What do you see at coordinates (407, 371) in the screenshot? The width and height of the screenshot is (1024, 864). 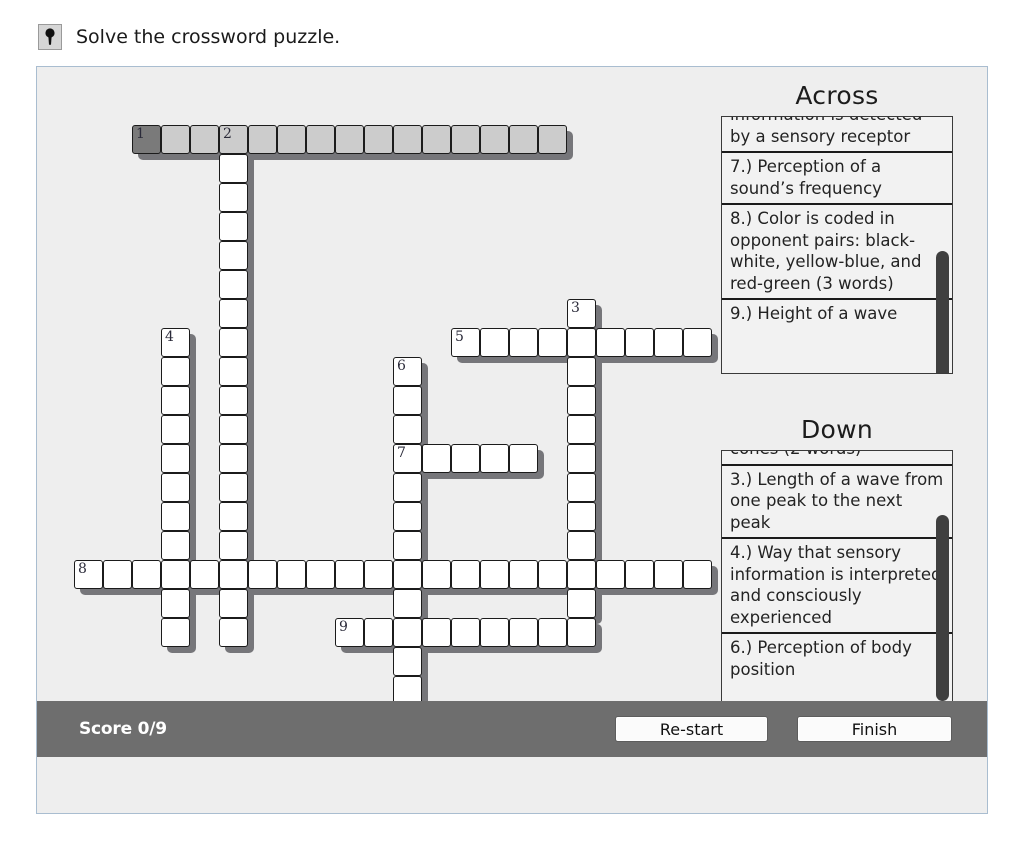 I see `grid-cell-6: 6` at bounding box center [407, 371].